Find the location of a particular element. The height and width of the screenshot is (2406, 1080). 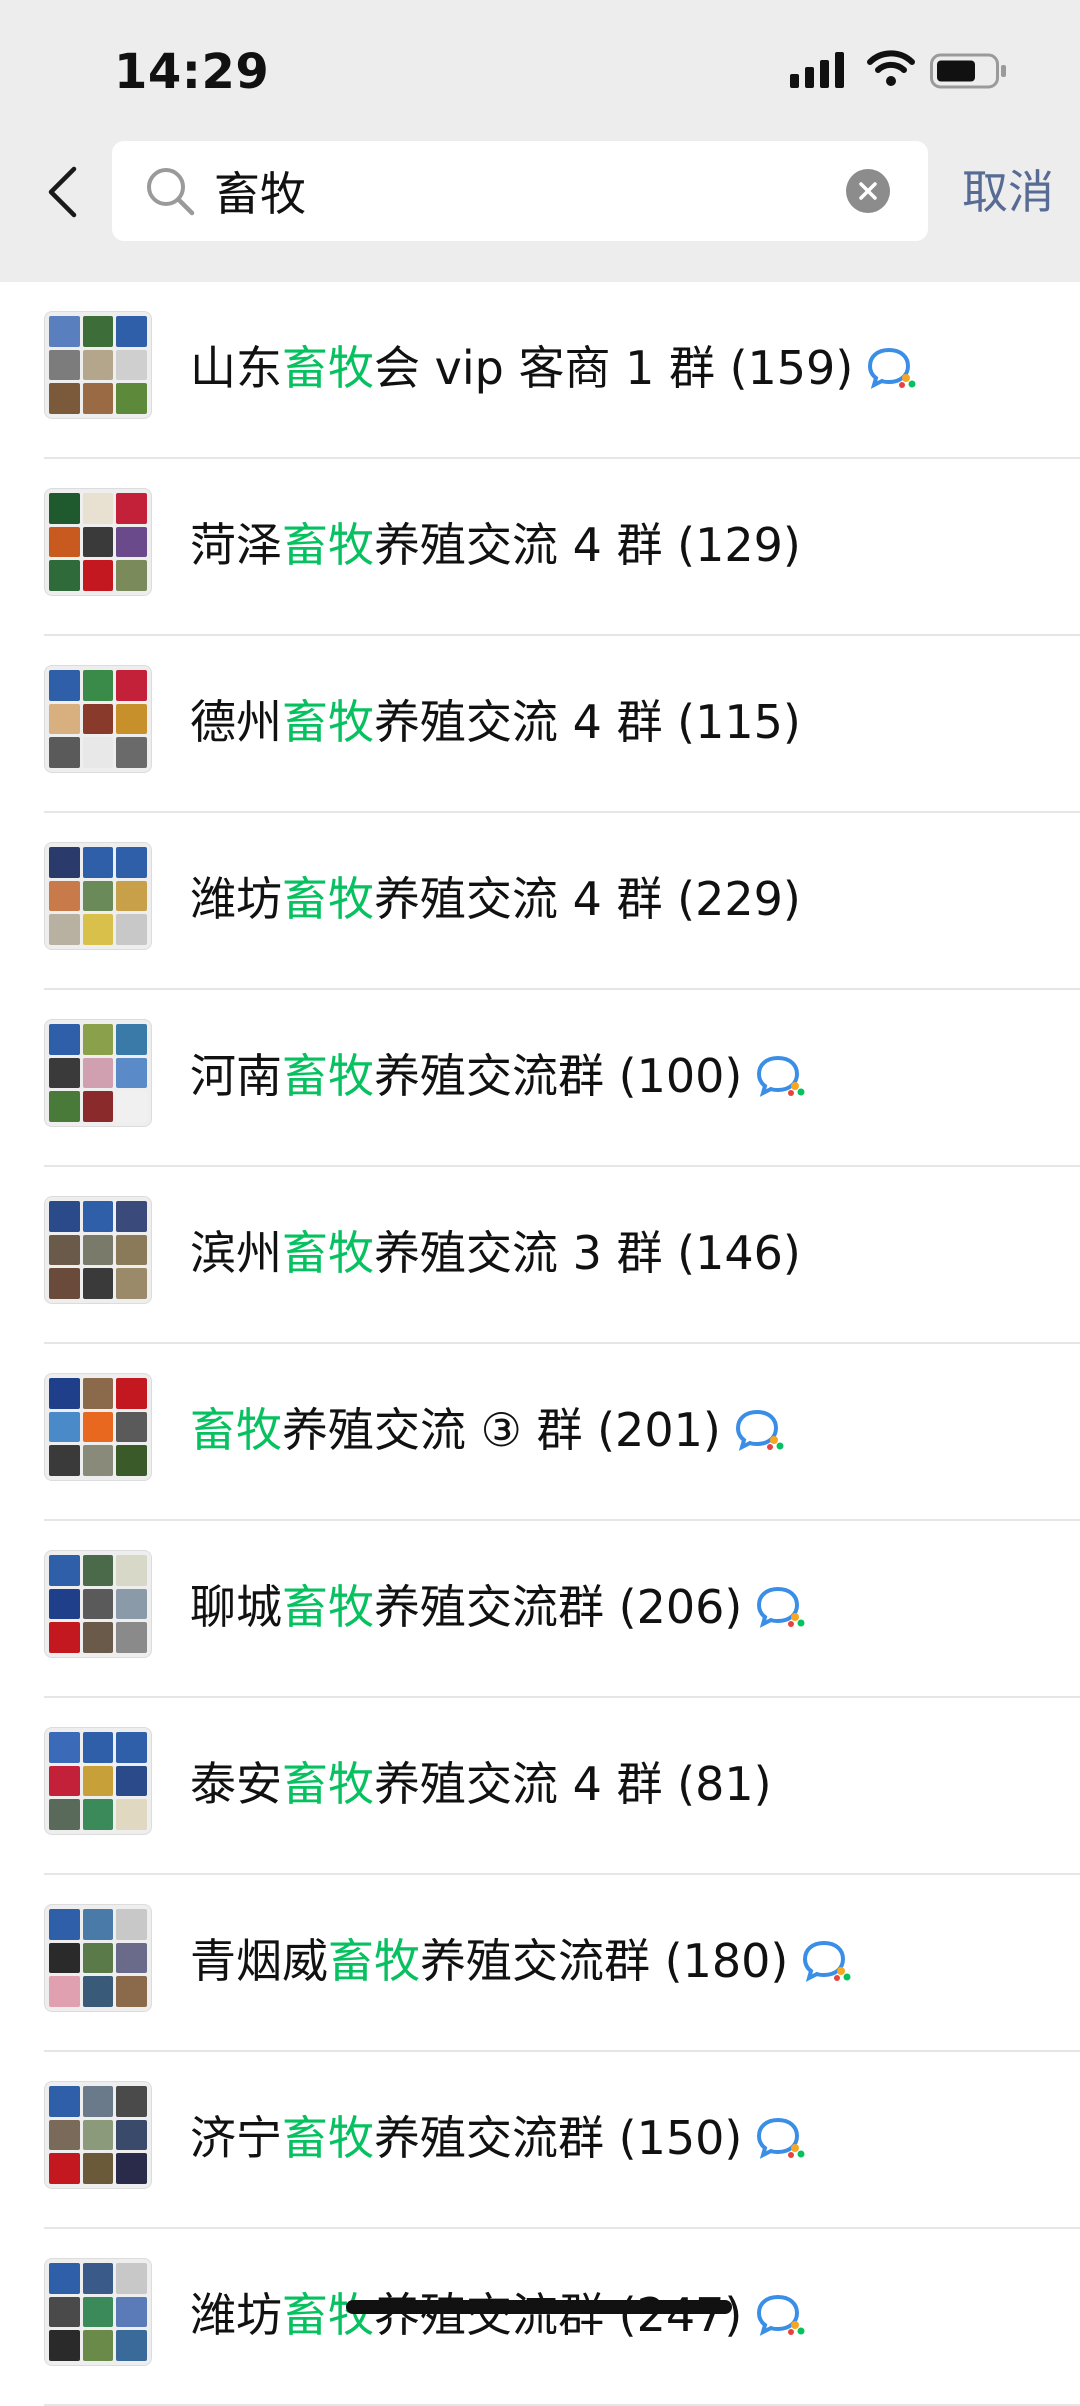

group-chat-result: 山东畜牧会 vip 客商 1 群 (159) is located at coordinates (540, 370).